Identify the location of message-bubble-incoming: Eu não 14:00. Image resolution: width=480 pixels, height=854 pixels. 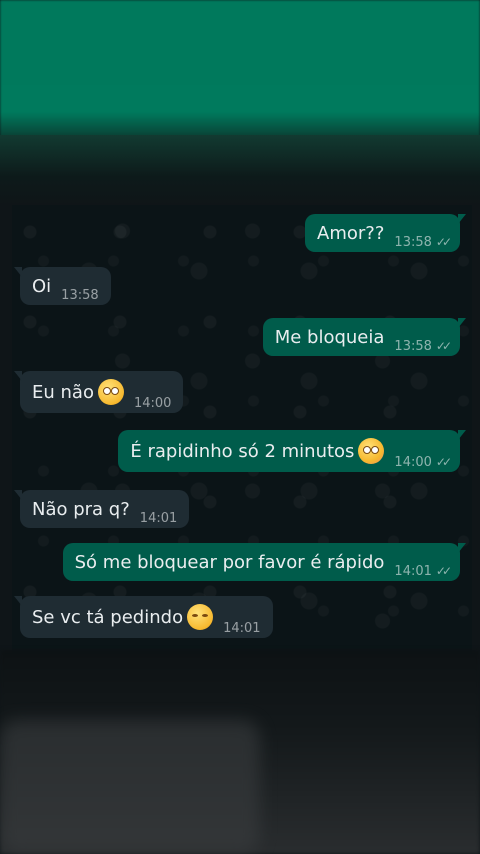
(98, 392).